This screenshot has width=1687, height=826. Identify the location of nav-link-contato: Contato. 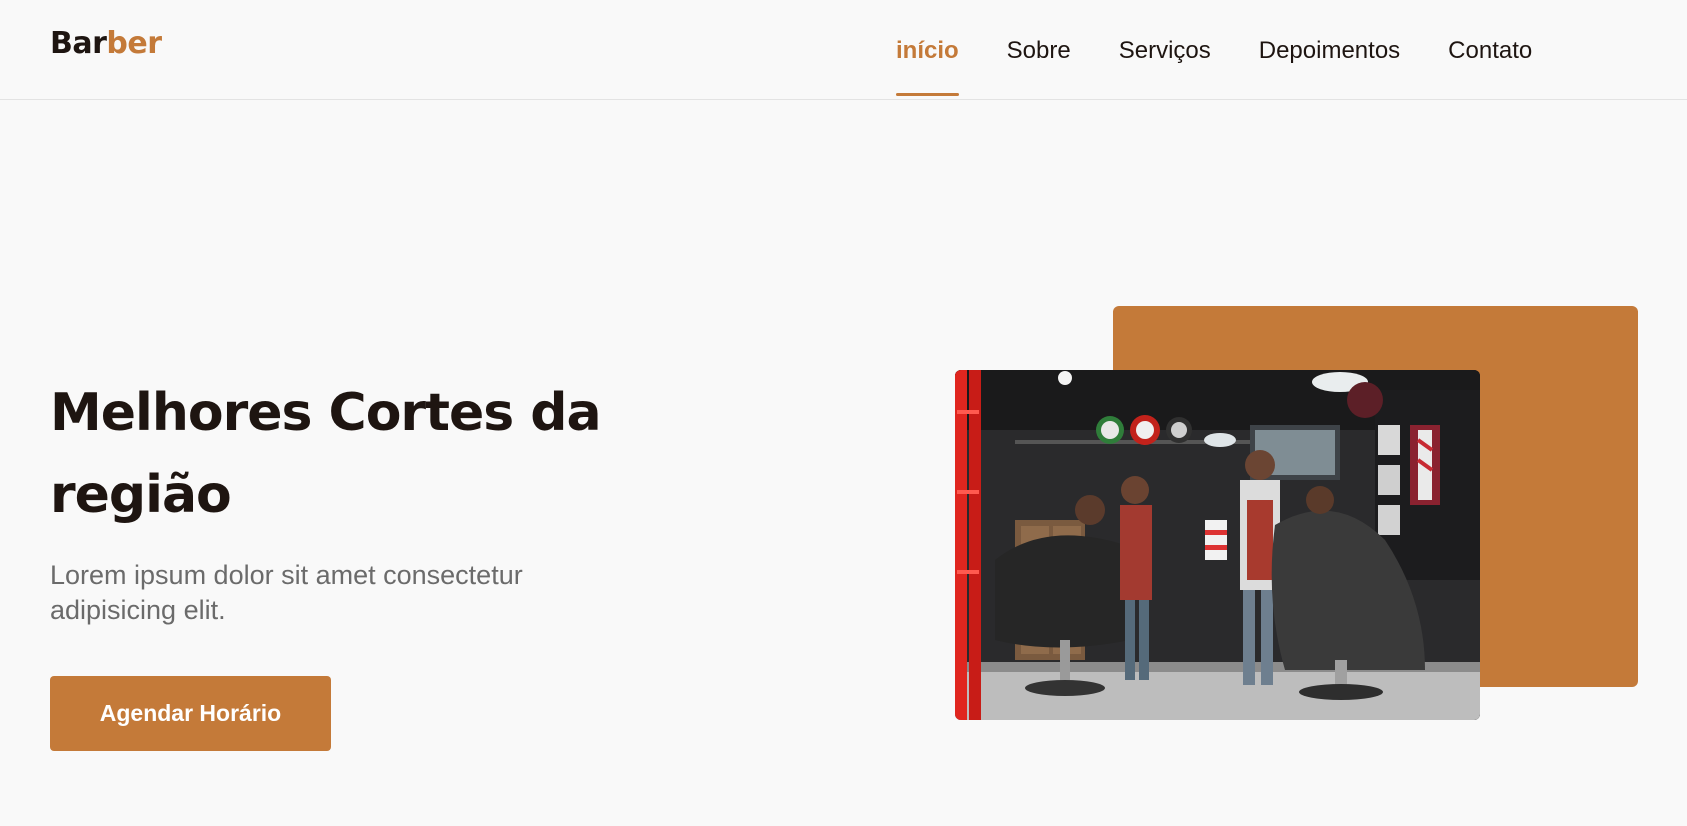
(1490, 50).